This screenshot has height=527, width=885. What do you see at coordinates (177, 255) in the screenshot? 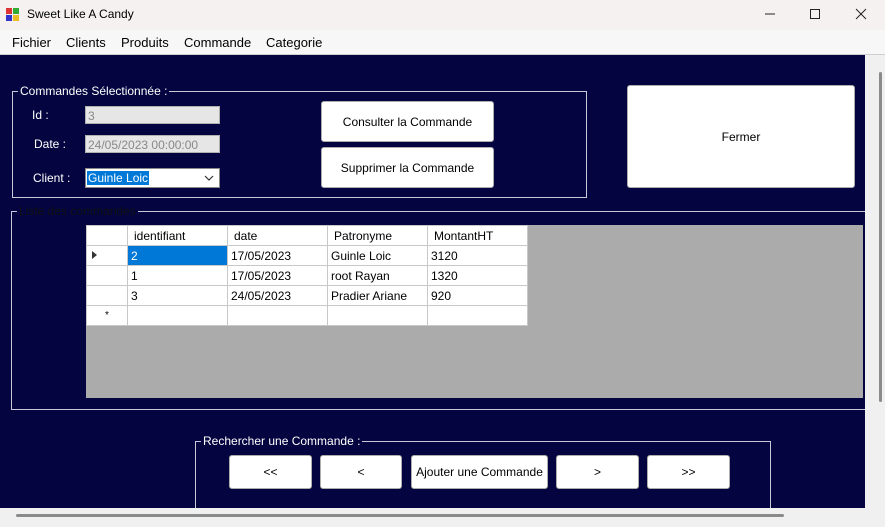
I see `grid-cell: 2` at bounding box center [177, 255].